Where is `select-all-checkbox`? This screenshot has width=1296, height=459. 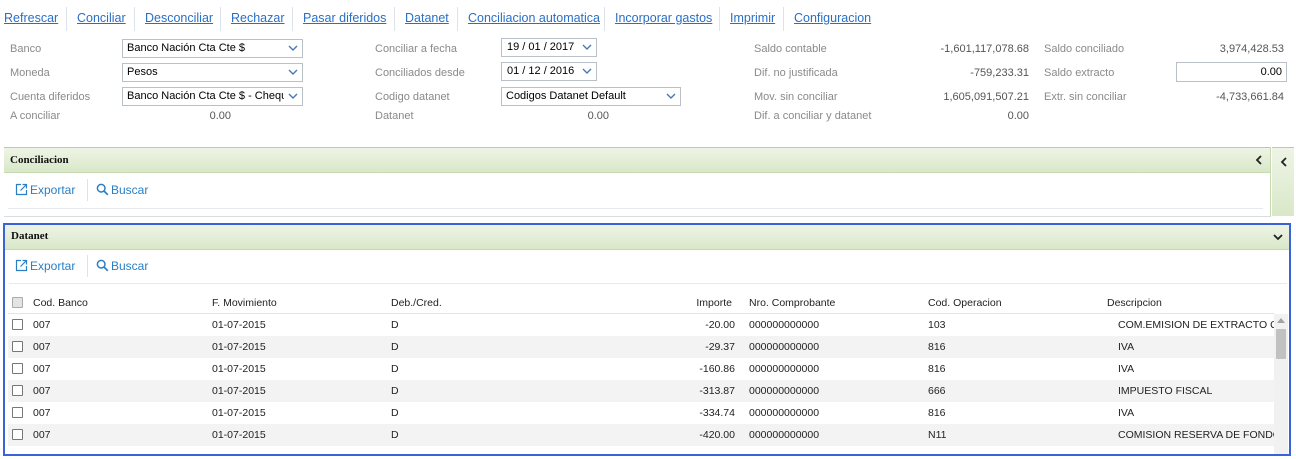 select-all-checkbox is located at coordinates (17, 302).